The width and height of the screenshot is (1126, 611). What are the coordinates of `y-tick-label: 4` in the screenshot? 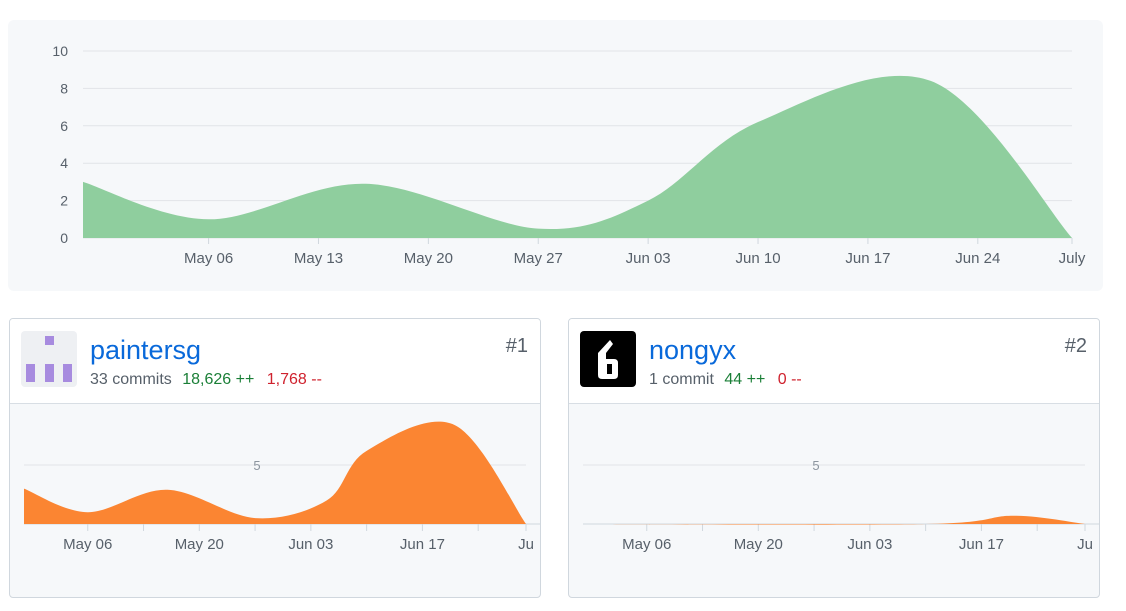 It's located at (64, 163).